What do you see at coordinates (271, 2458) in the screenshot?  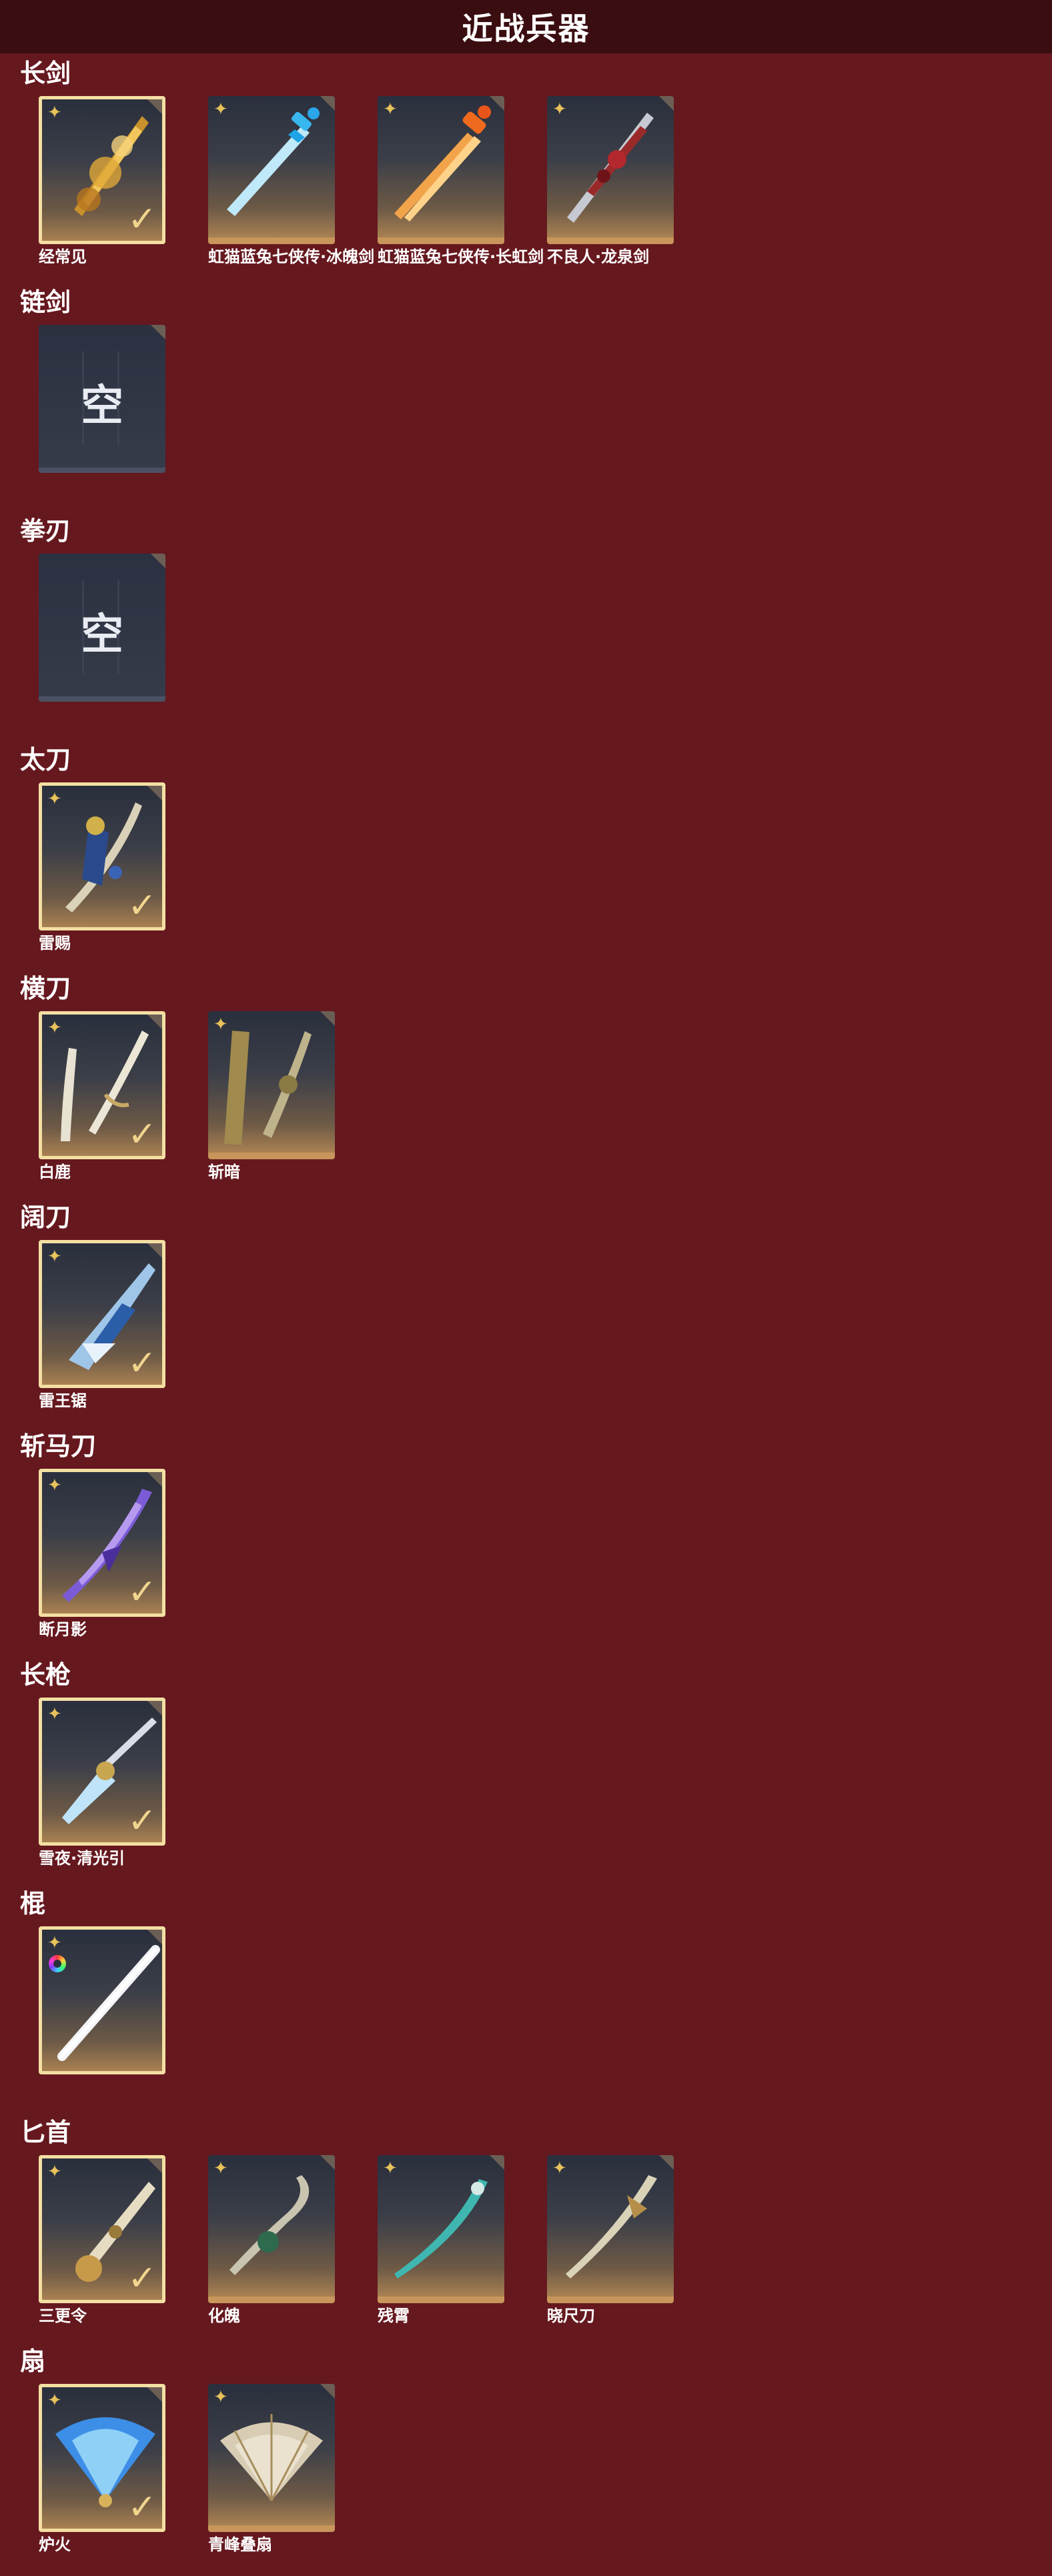 I see `weapon-card-qingfengdieshan: ✦` at bounding box center [271, 2458].